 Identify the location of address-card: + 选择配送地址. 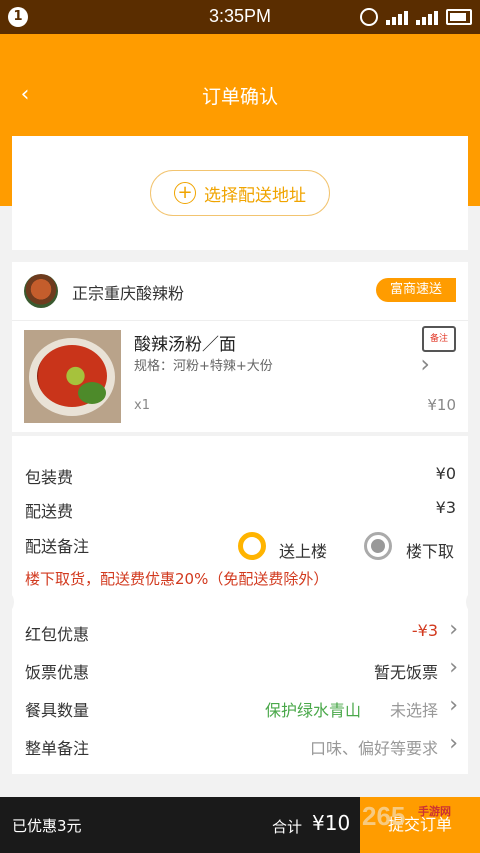
(240, 193).